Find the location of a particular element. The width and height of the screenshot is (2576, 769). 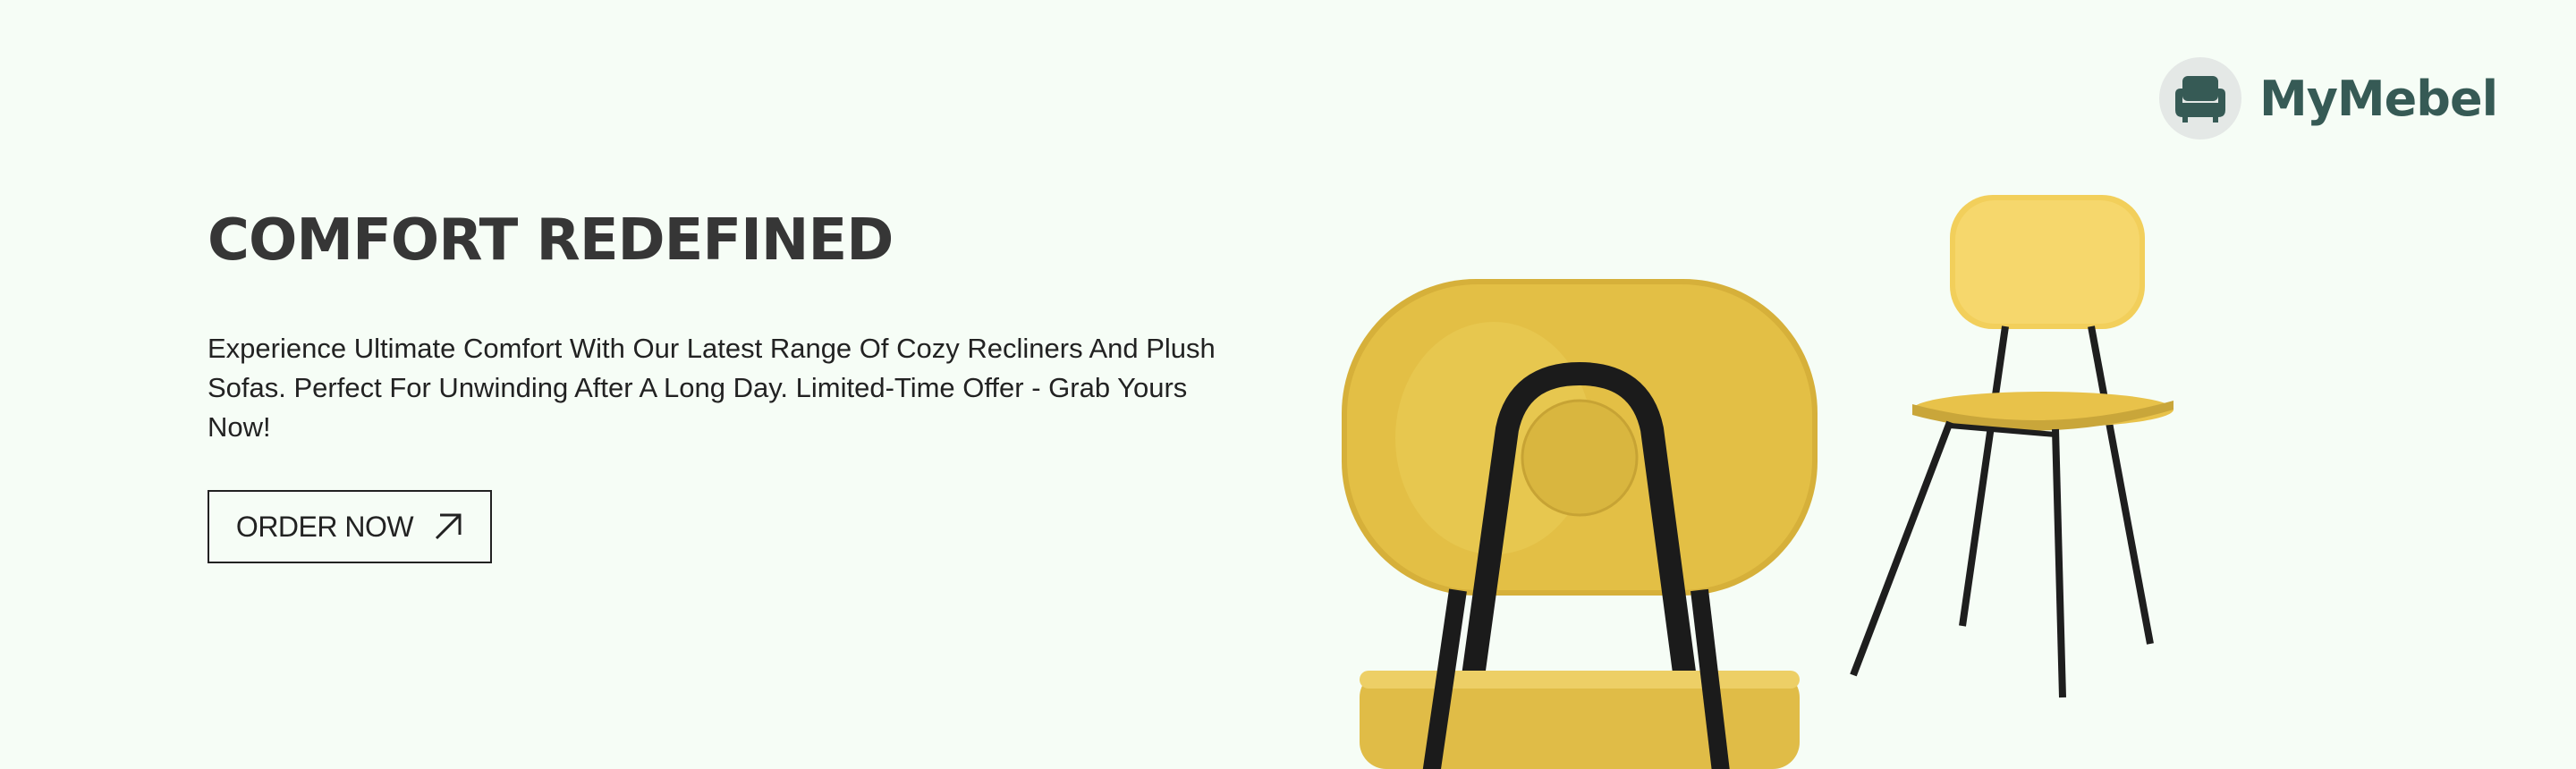

order-now-button: ORDER NOW is located at coordinates (350, 527).